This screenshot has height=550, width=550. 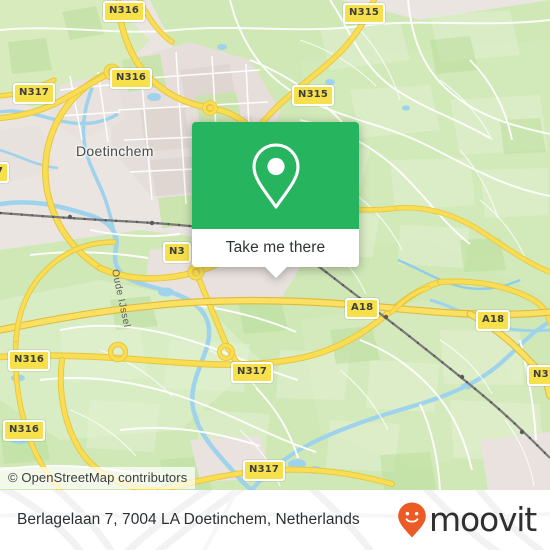 I want to click on road-shield-7: 7, so click(x=5, y=172).